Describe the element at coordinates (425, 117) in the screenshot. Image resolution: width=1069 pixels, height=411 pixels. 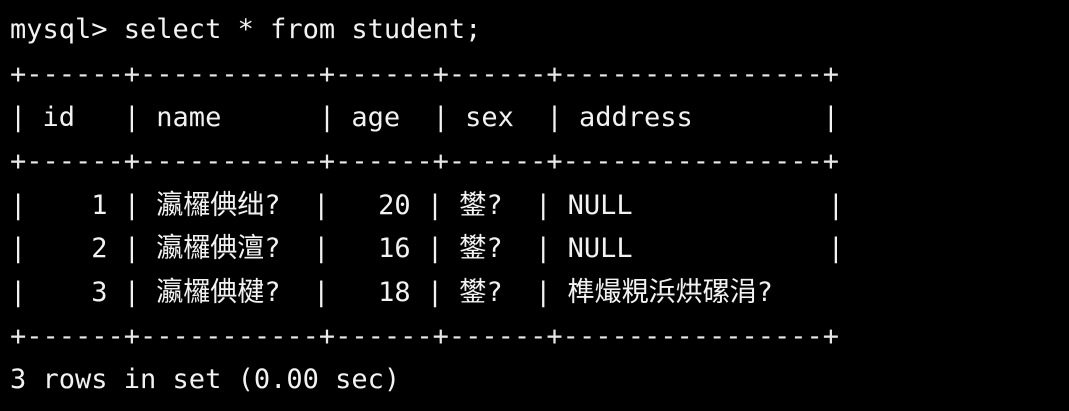
I see `table-header-row: | id | name | age | sex | address |` at that location.